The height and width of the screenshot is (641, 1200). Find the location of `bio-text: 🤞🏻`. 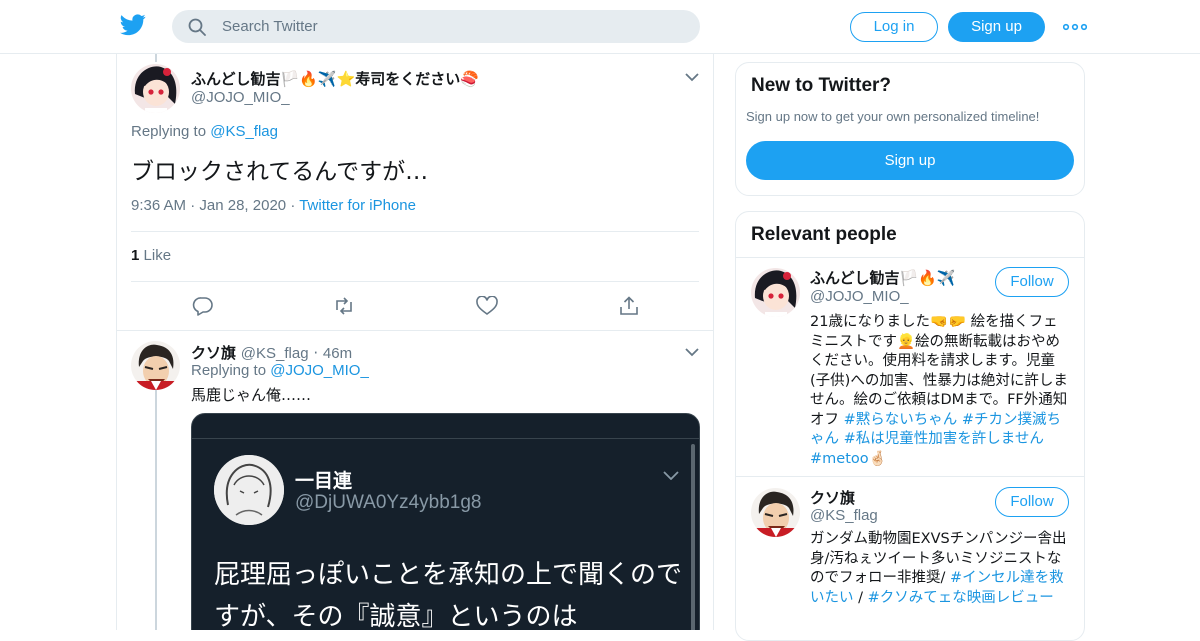

bio-text: 🤞🏻 is located at coordinates (877, 458).